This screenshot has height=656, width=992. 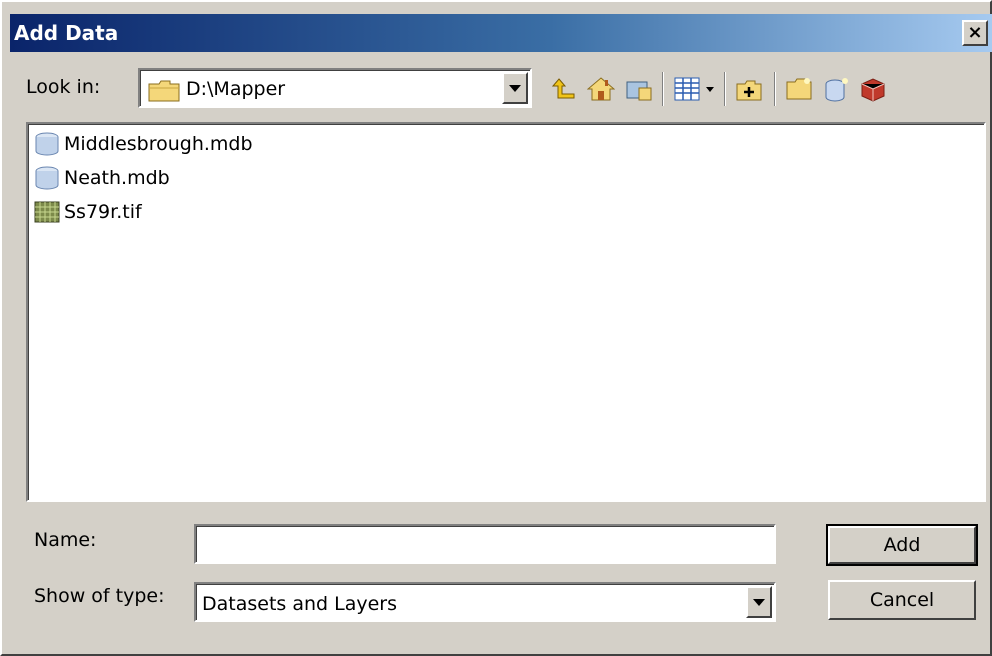 I want to click on list-item: Middlesbrough.mdb, so click(x=143, y=144).